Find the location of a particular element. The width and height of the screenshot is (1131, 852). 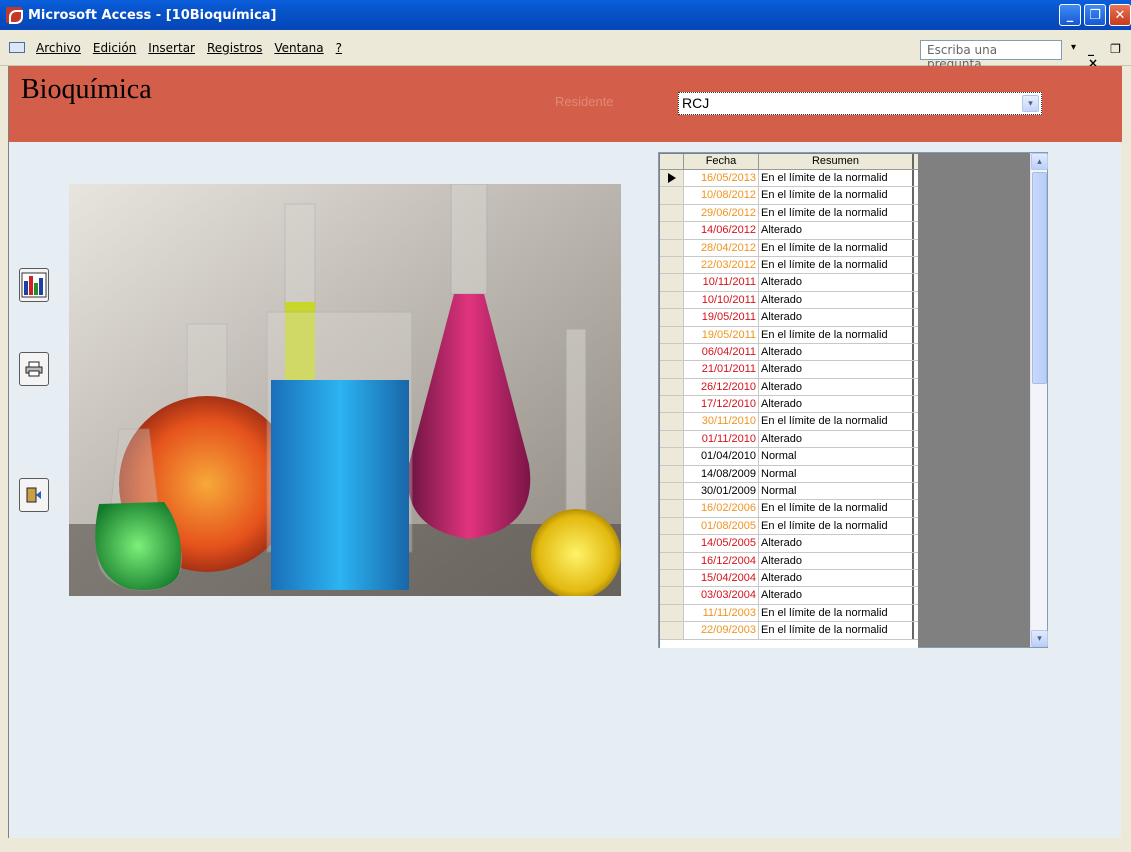

column-header-fecha: Fecha is located at coordinates (721, 161).